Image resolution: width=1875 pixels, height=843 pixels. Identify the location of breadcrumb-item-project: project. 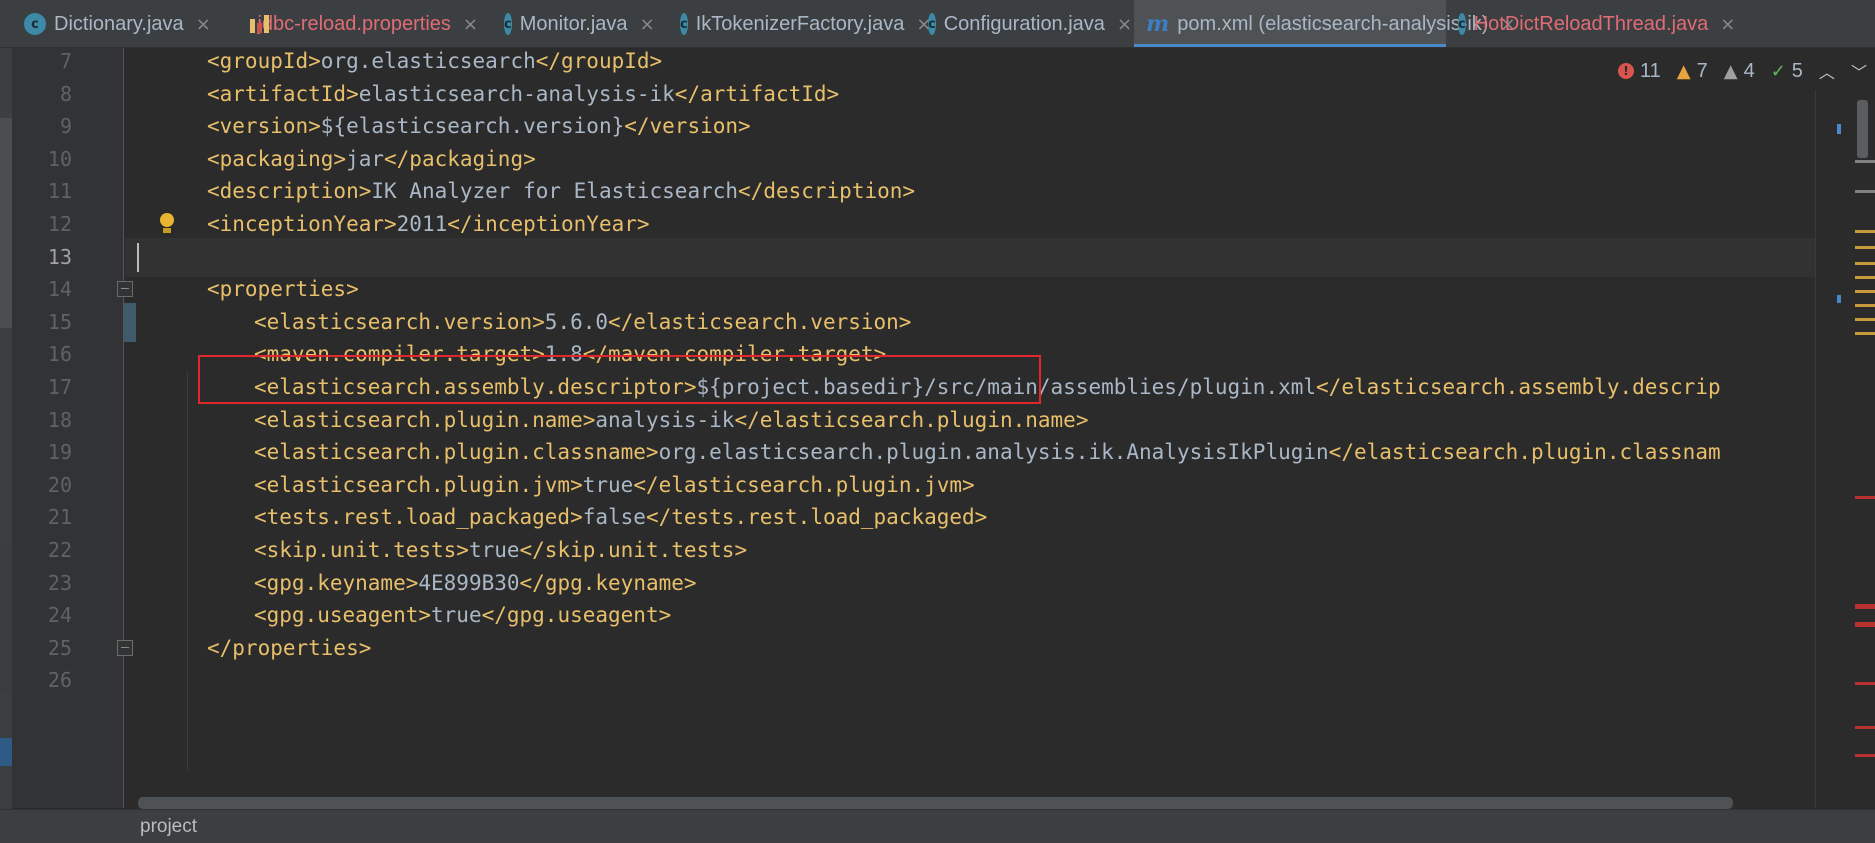
(168, 826).